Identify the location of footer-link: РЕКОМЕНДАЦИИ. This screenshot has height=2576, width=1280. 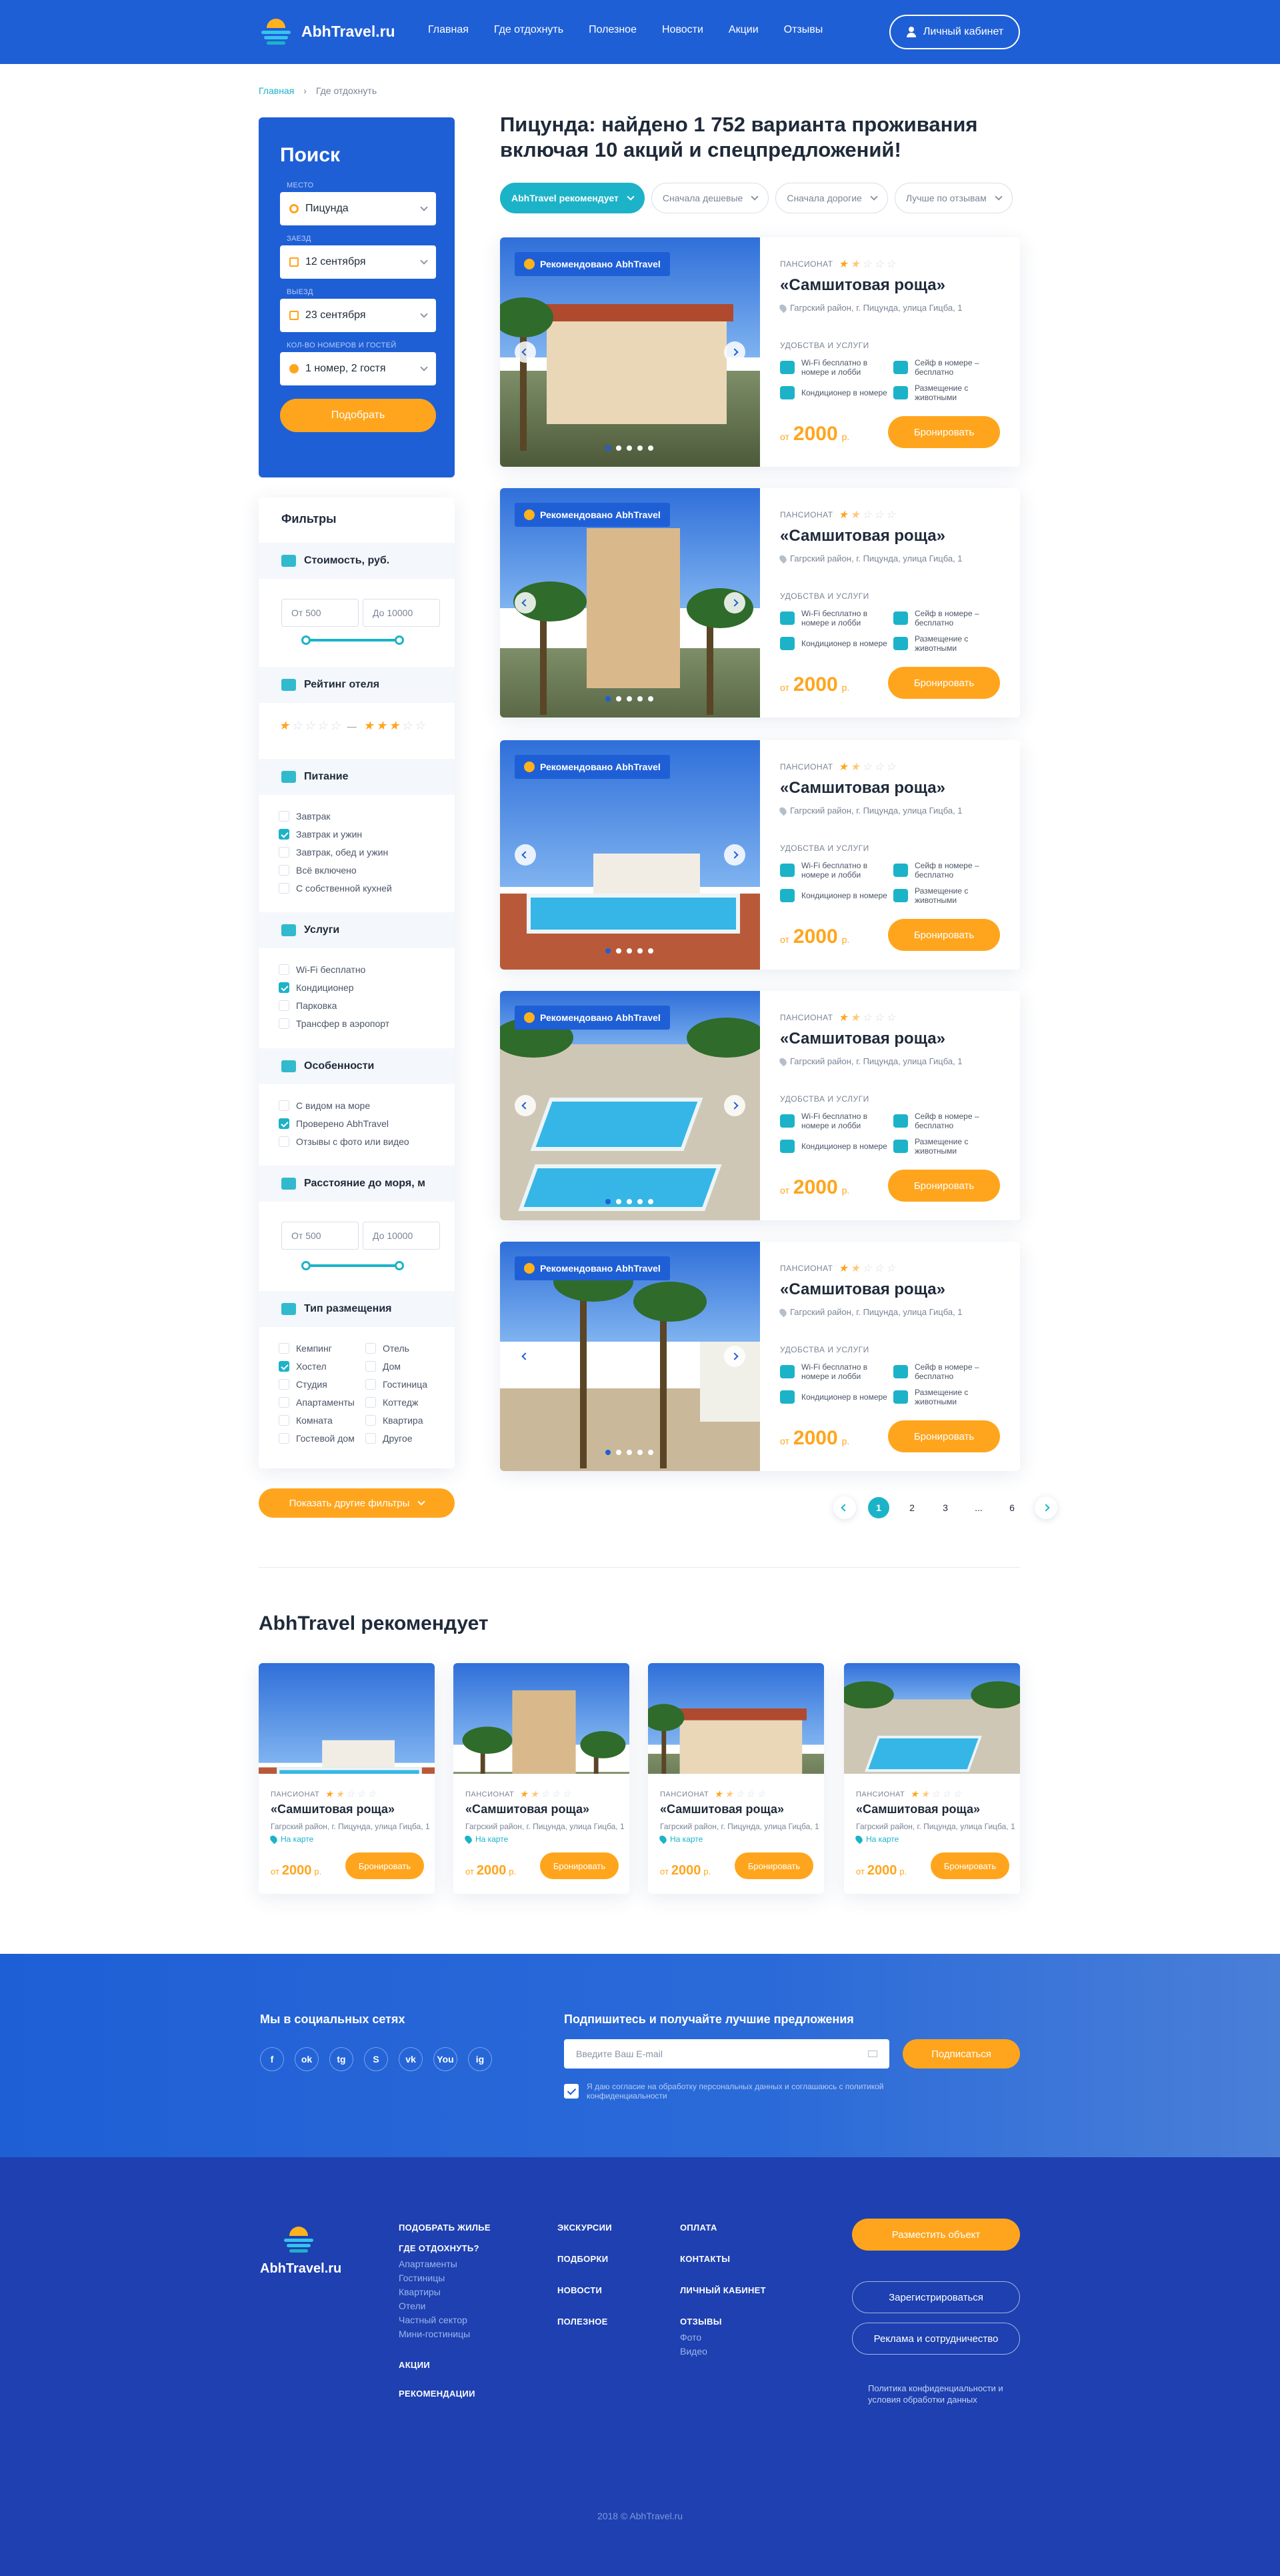
(445, 2394).